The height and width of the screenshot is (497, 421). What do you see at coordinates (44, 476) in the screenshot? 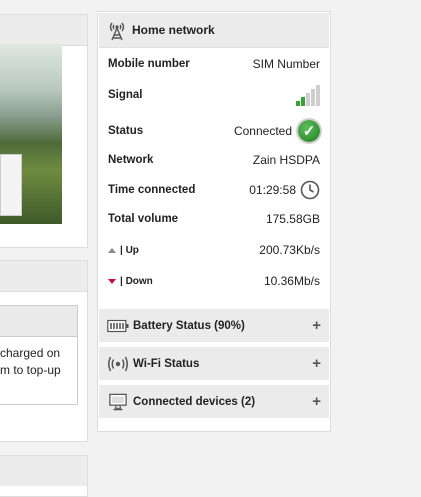
I see `left-bottom-panel` at bounding box center [44, 476].